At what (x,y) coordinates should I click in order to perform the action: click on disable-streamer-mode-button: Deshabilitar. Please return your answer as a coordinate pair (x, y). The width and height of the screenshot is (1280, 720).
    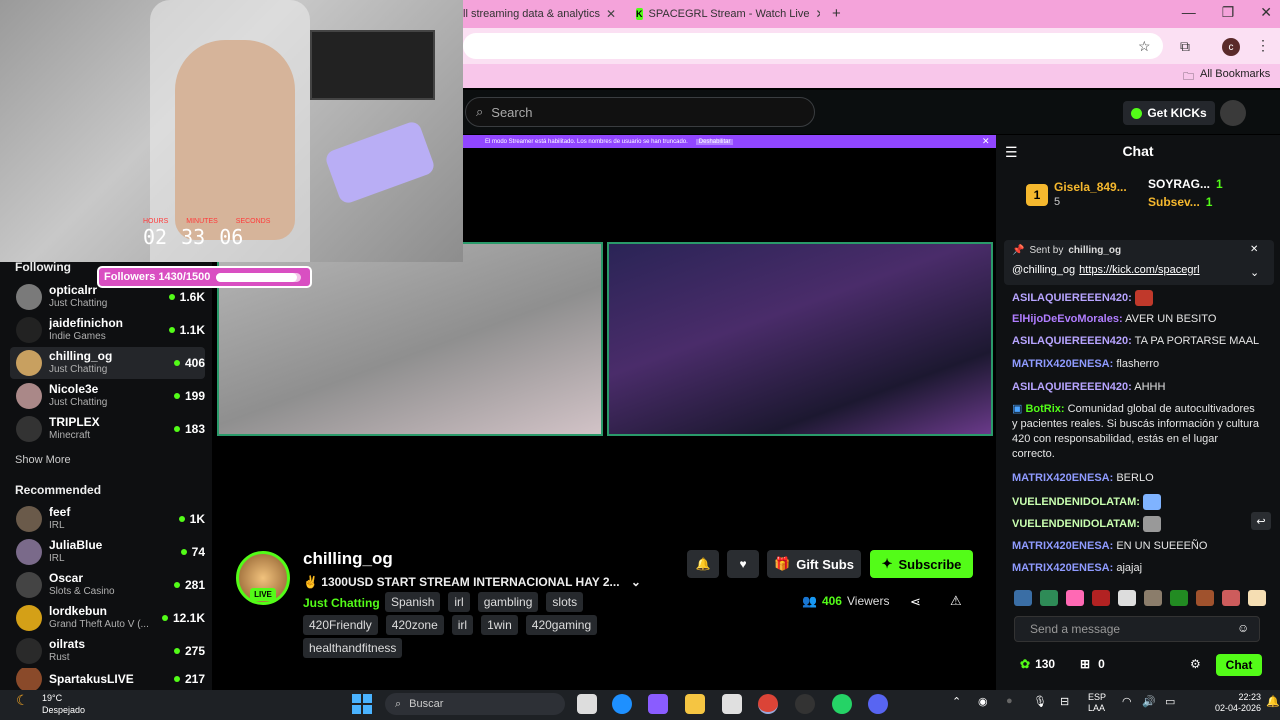
    Looking at the image, I should click on (714, 141).